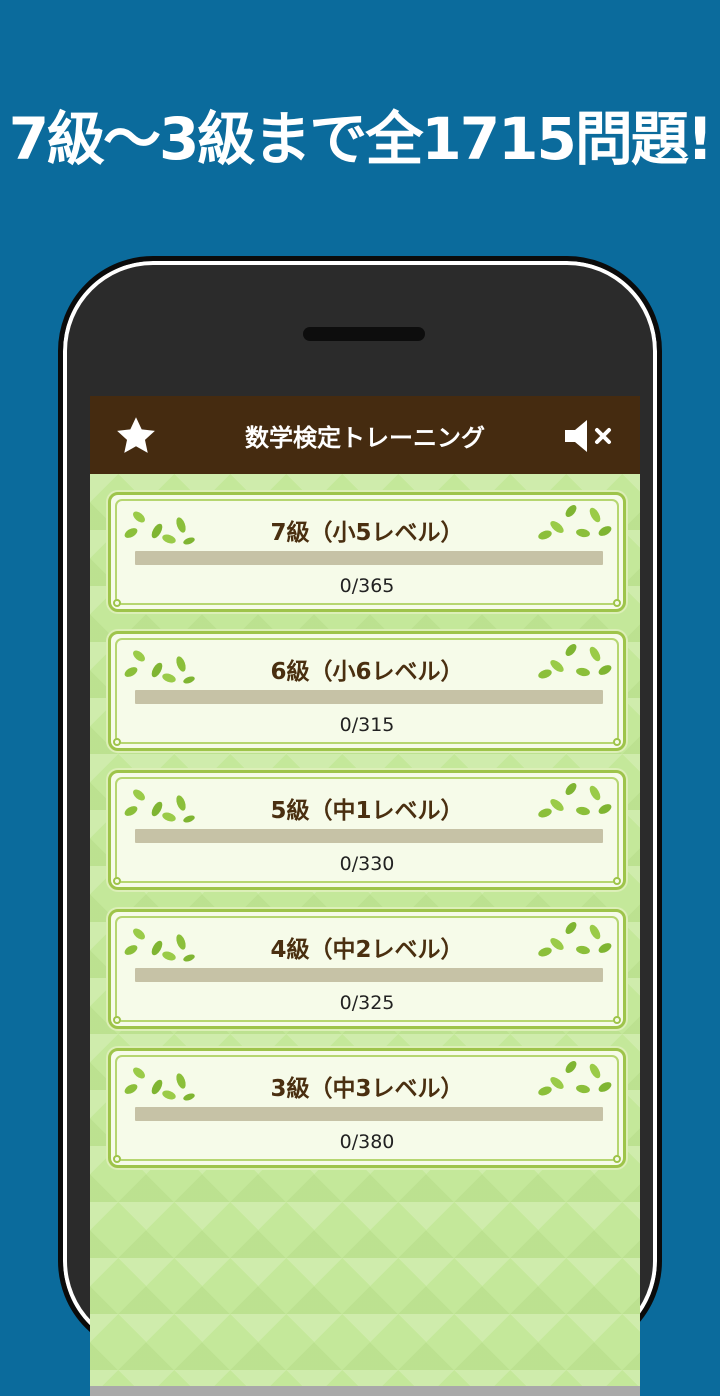  What do you see at coordinates (365, 1391) in the screenshot?
I see `bottom-edge` at bounding box center [365, 1391].